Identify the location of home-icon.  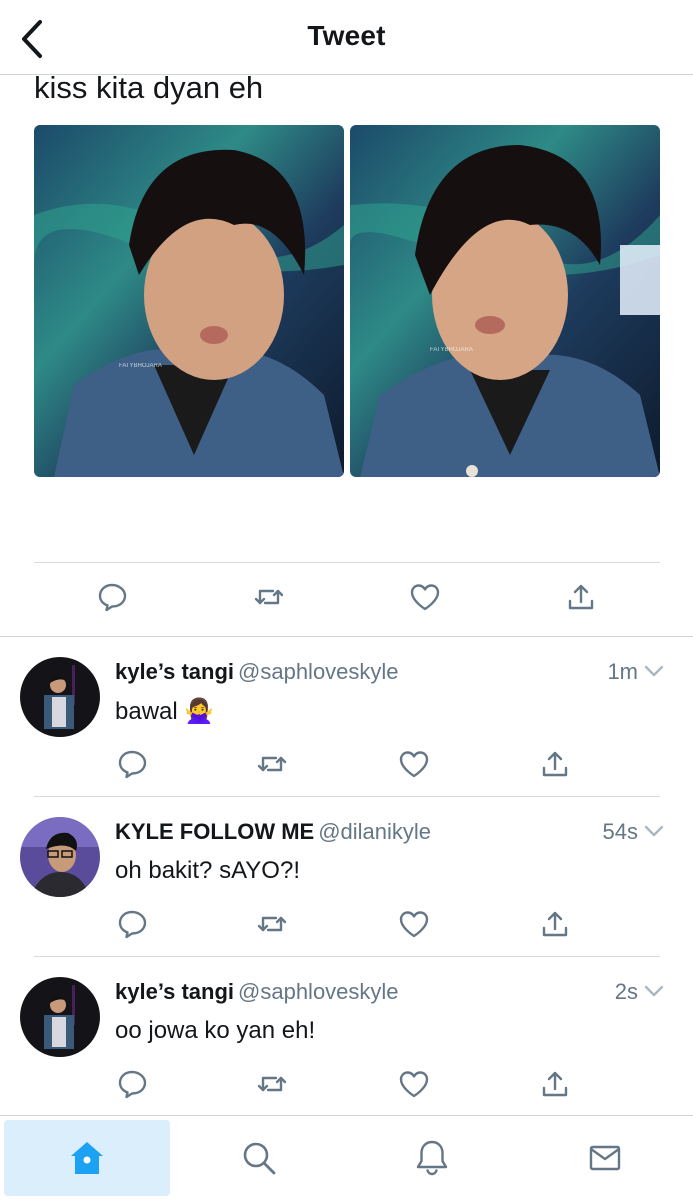
(87, 1158).